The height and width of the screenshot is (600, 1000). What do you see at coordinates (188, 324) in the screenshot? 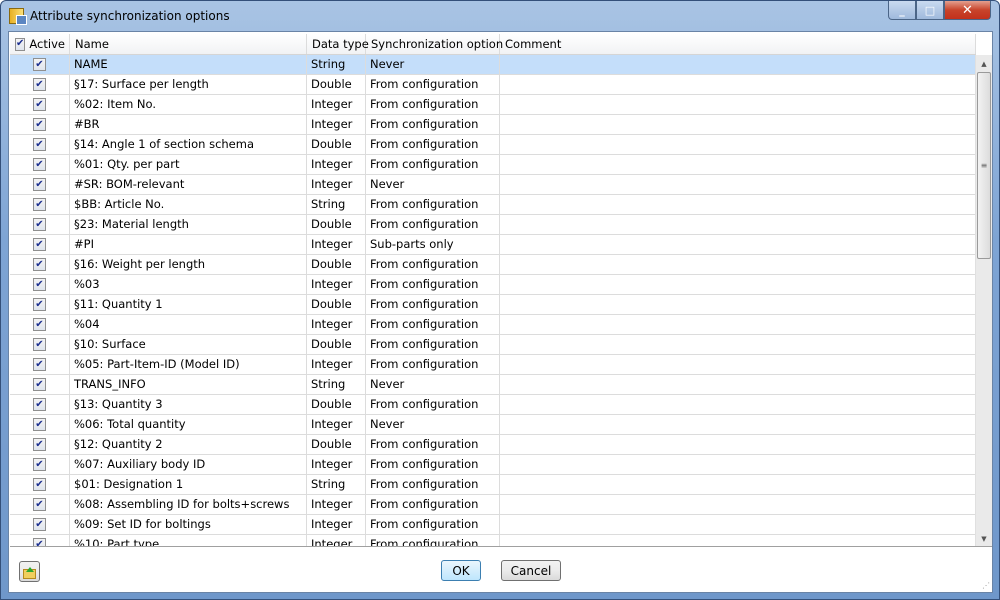
I see `name-cell: %04` at bounding box center [188, 324].